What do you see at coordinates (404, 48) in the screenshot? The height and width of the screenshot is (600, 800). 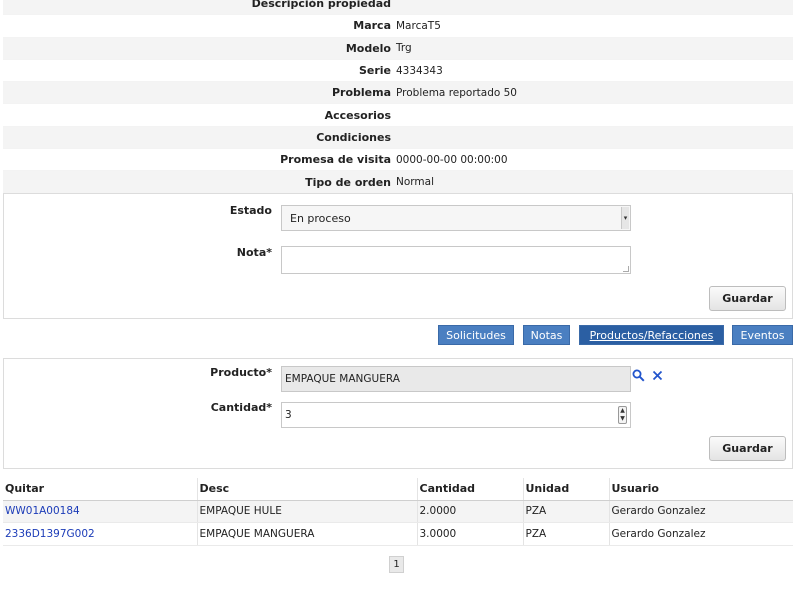 I see `detail-value: Trg` at bounding box center [404, 48].